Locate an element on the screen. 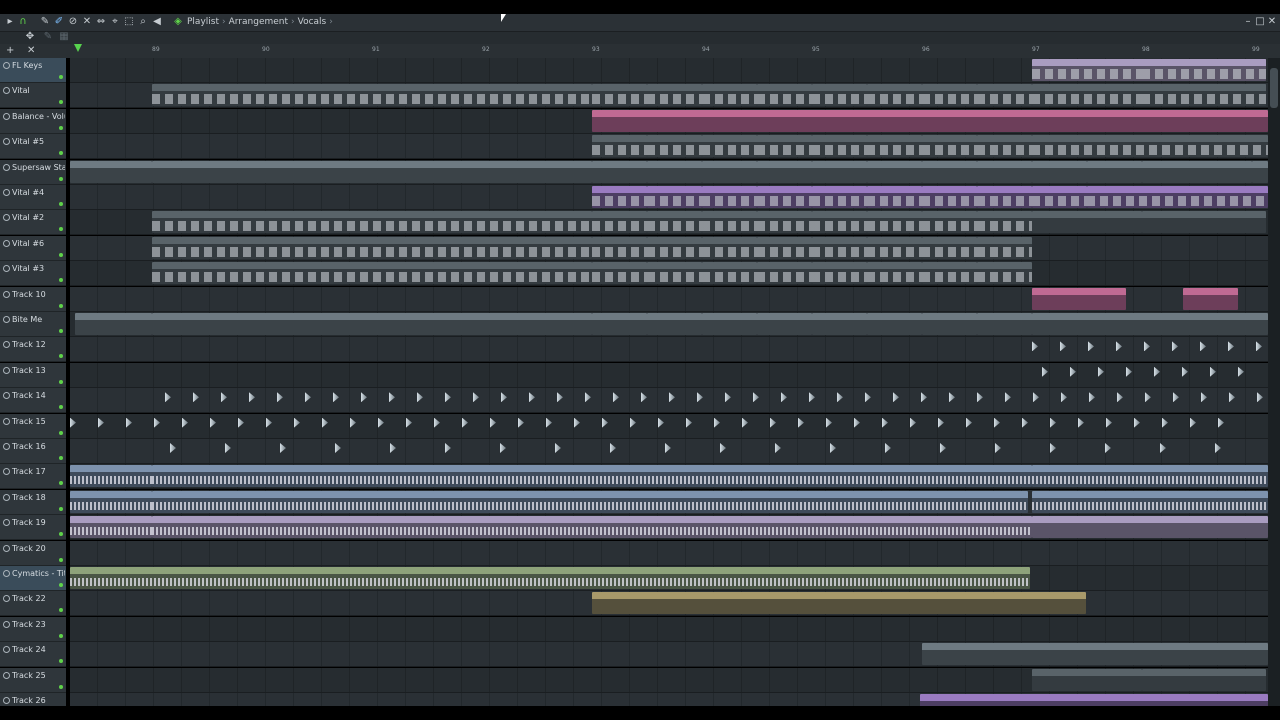 Image resolution: width=1280 pixels, height=720 pixels. track-name: Balance - Volume is located at coordinates (34, 117).